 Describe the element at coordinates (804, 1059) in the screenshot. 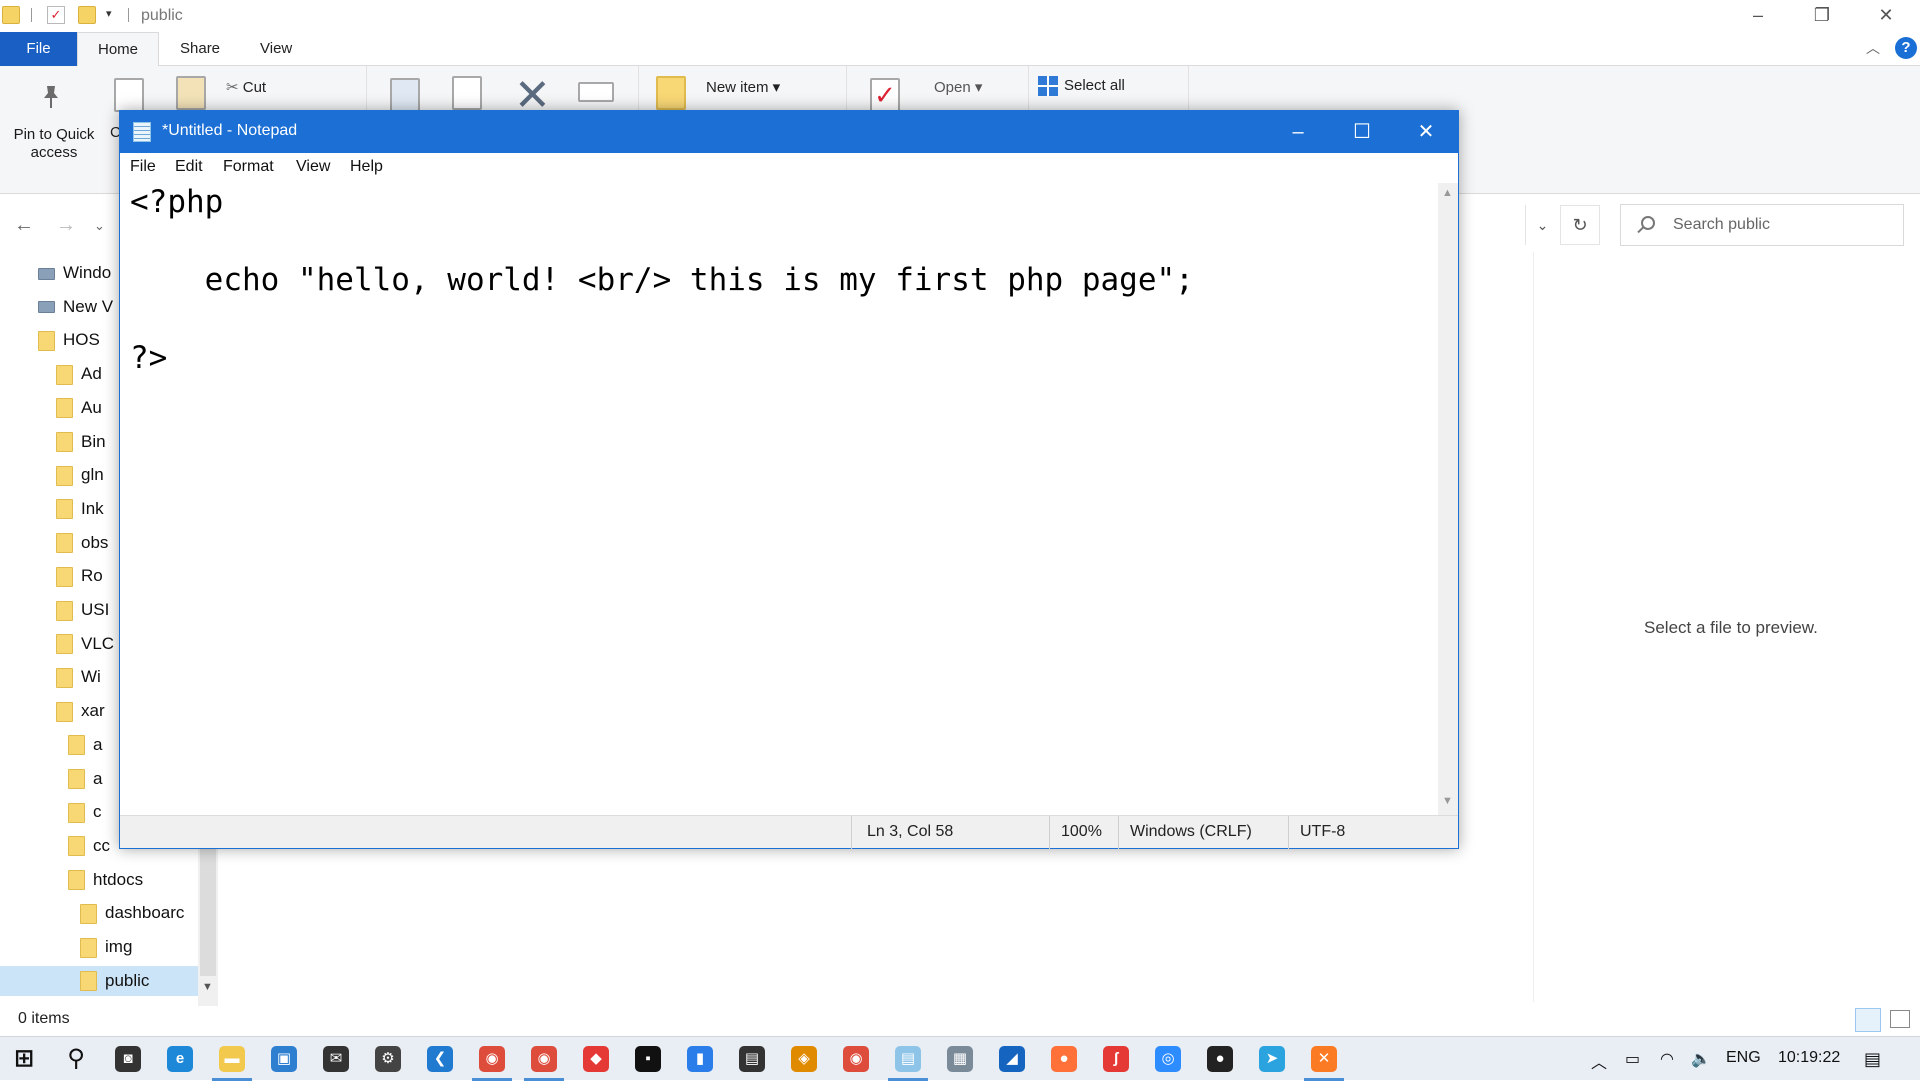

I see `game-icon: ◈` at that location.